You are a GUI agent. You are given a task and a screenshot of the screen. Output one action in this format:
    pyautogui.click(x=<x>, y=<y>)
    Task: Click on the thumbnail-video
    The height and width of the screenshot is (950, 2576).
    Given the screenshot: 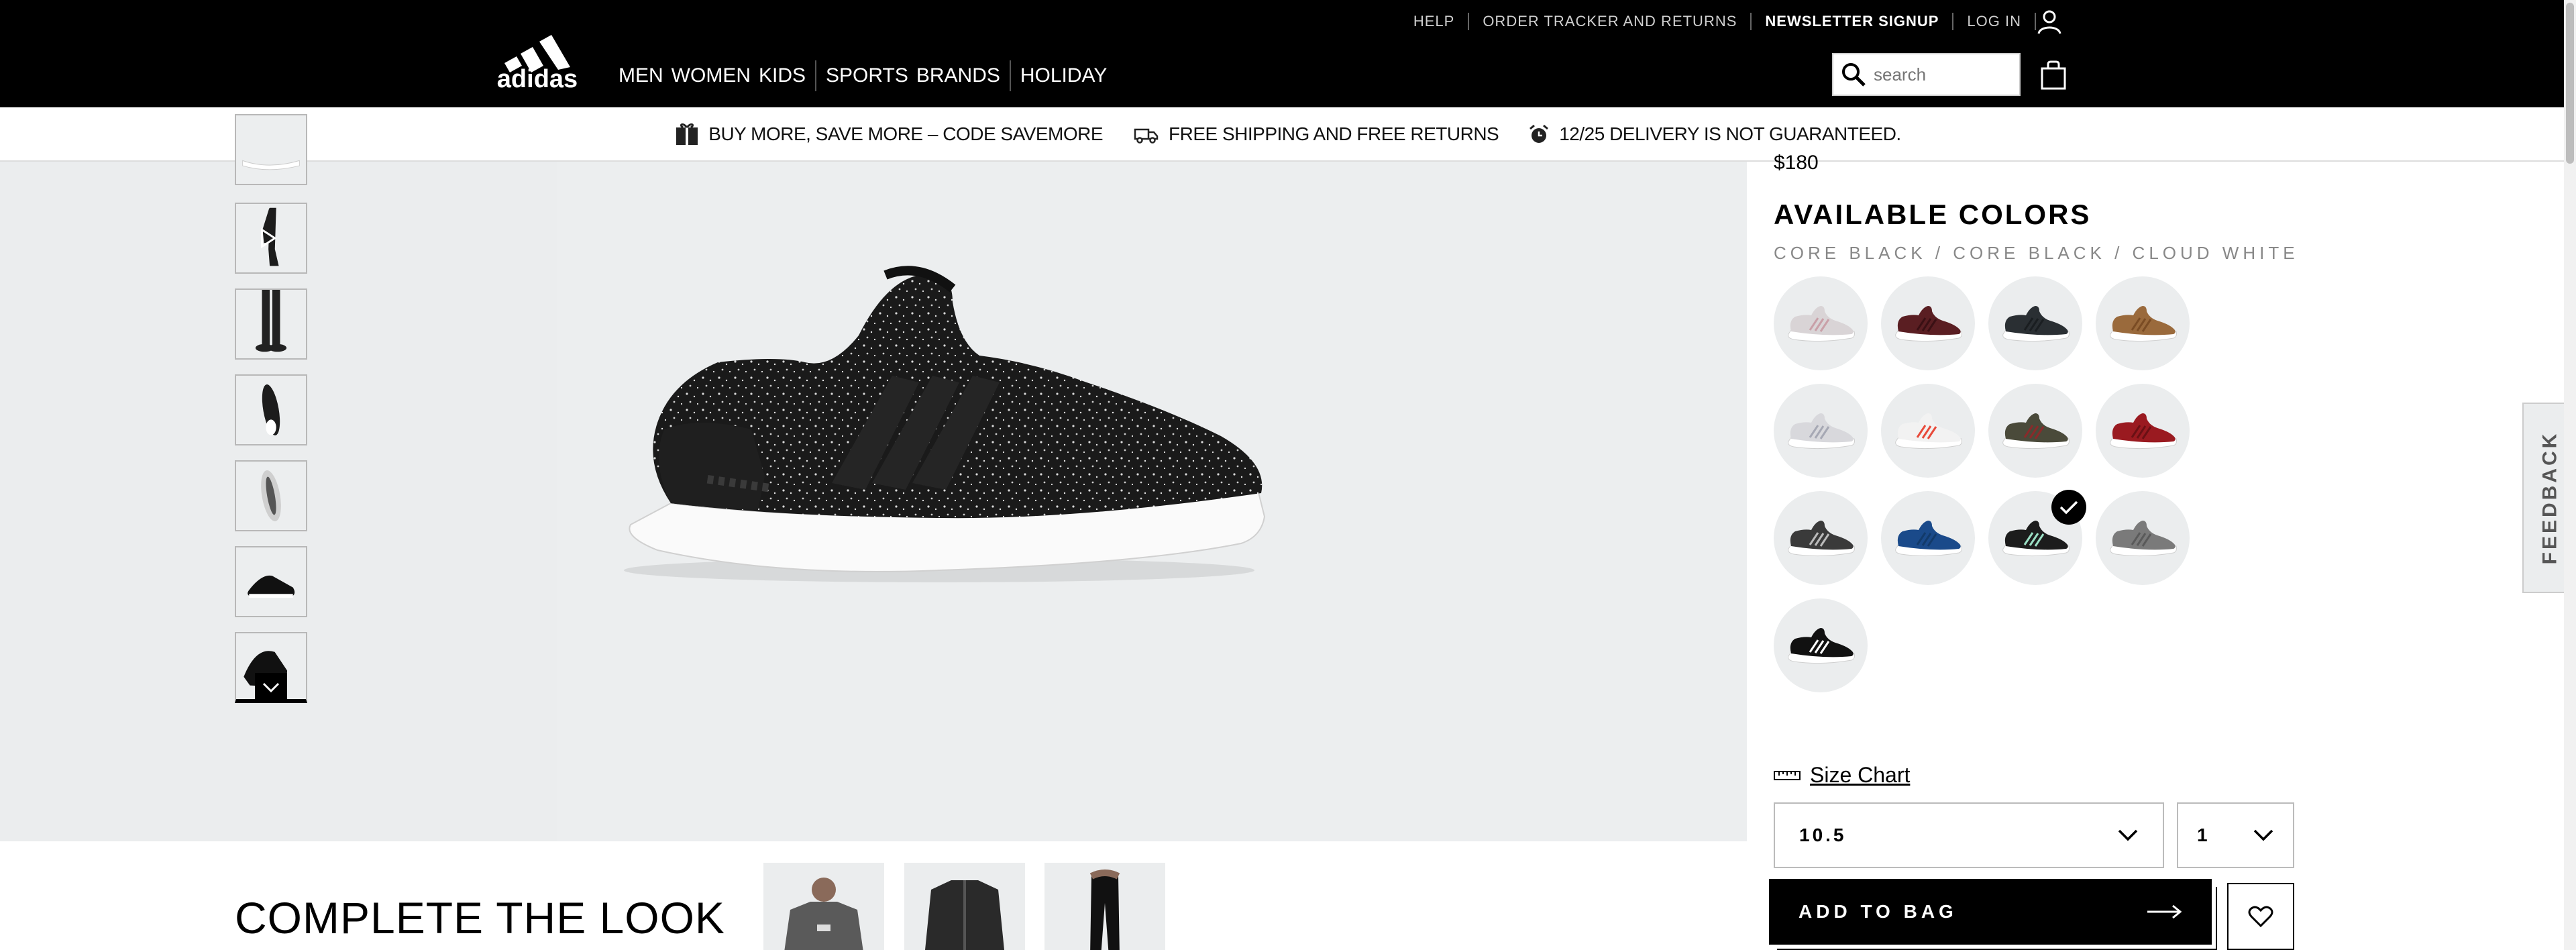 What is the action you would take?
    pyautogui.click(x=271, y=238)
    